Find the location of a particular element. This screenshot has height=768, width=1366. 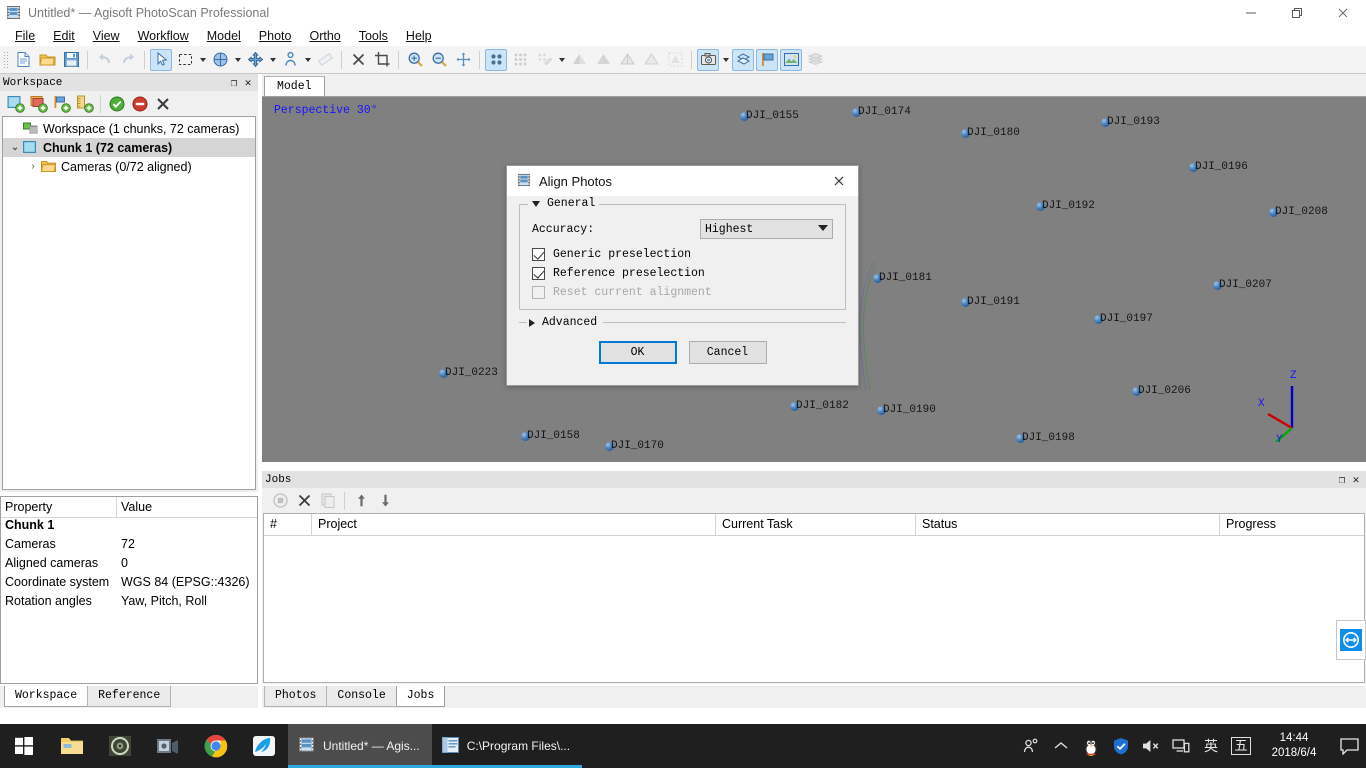

jobs-column-number: # is located at coordinates (288, 524).